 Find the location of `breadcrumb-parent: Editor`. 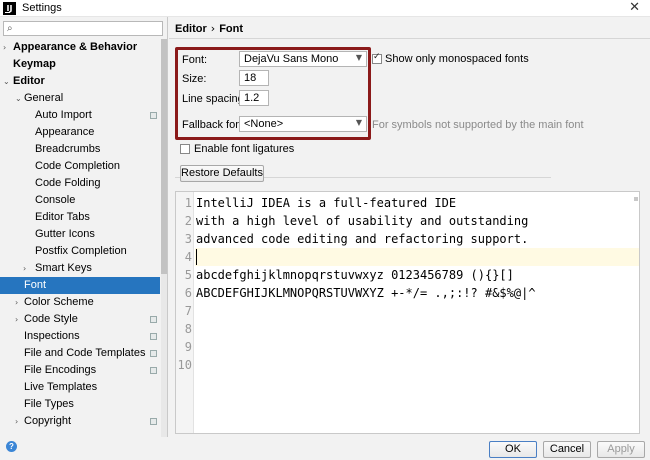

breadcrumb-parent: Editor is located at coordinates (191, 29).